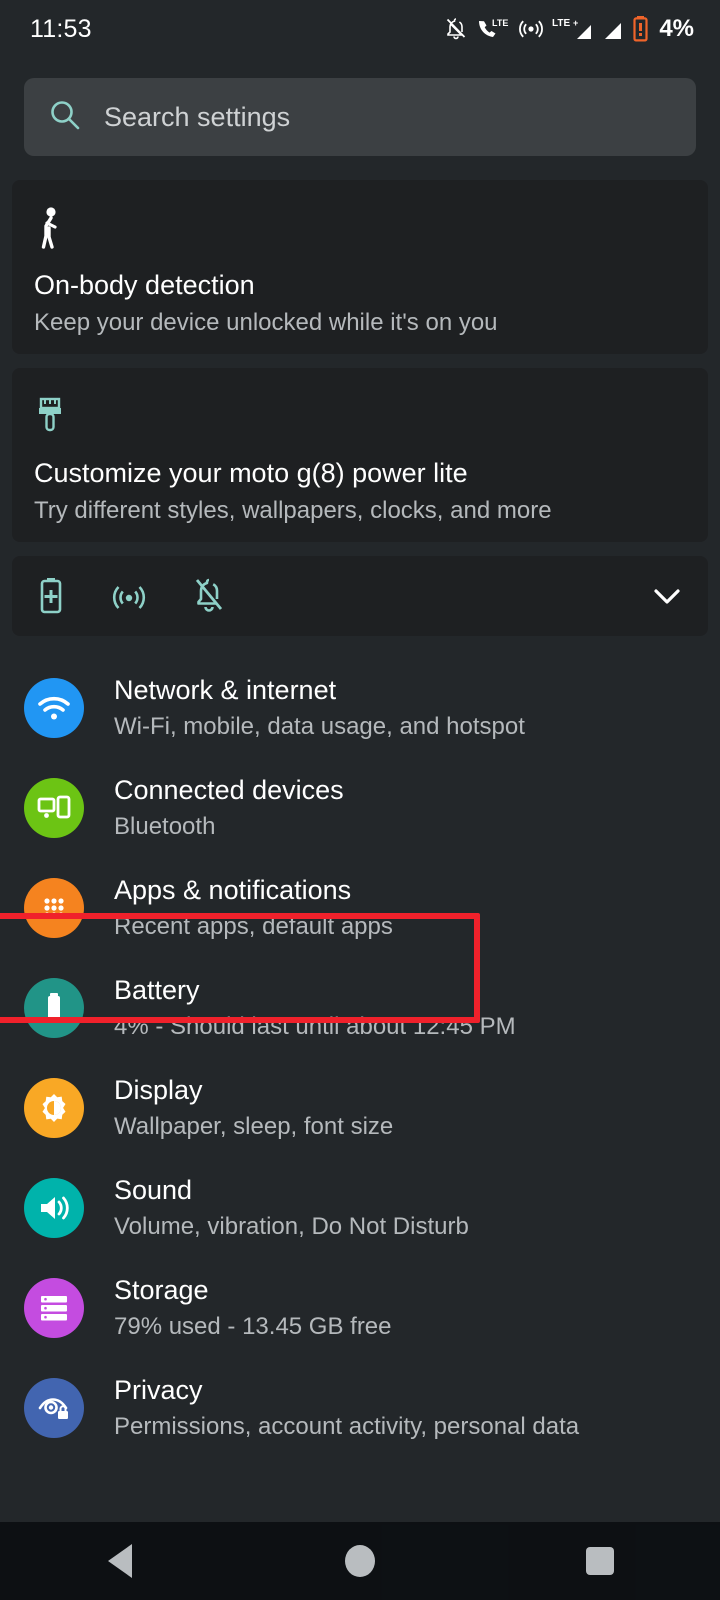  What do you see at coordinates (54, 1208) in the screenshot?
I see `speaker-icon` at bounding box center [54, 1208].